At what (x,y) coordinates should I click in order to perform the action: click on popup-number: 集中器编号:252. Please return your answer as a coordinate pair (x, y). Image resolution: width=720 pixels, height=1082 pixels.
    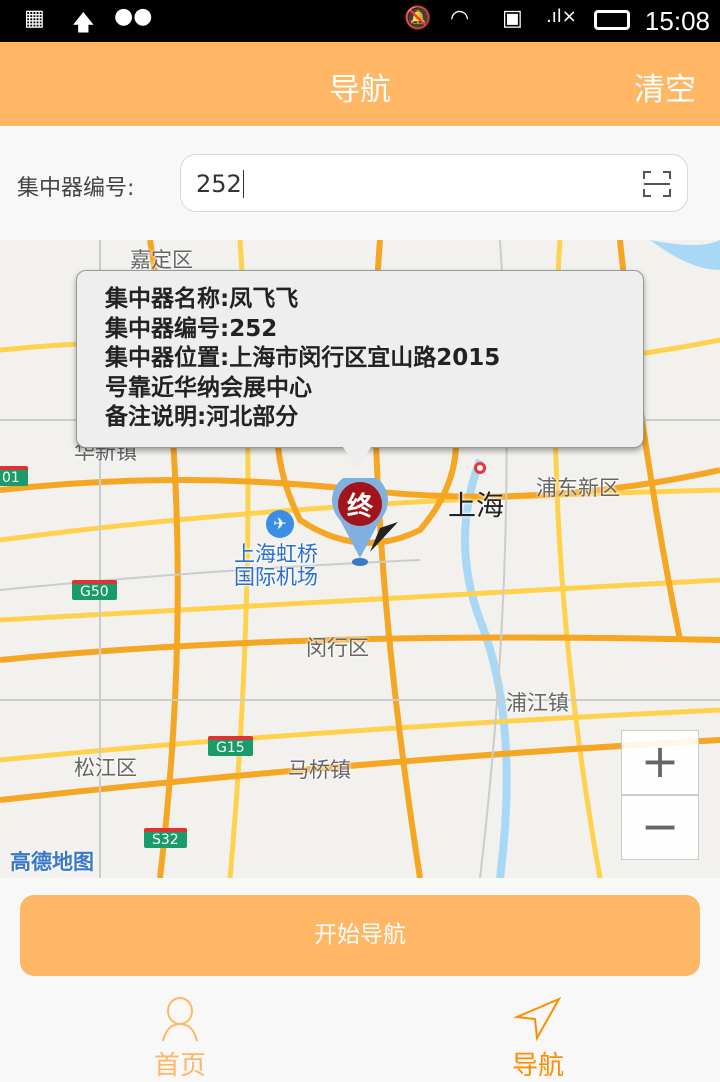
    Looking at the image, I should click on (191, 328).